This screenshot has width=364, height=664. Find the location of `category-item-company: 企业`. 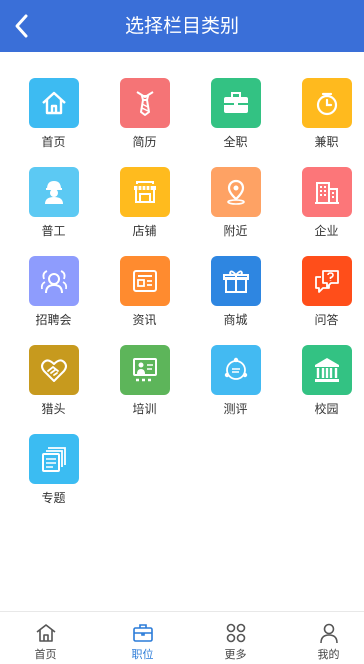

category-item-company: 企业 is located at coordinates (322, 189).